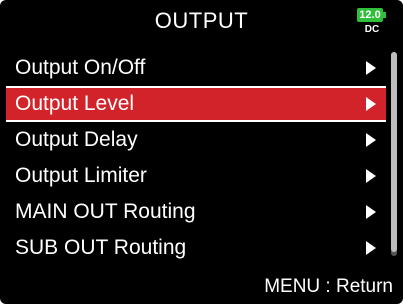  What do you see at coordinates (76, 139) in the screenshot?
I see `menu-item-label: Output Delay` at bounding box center [76, 139].